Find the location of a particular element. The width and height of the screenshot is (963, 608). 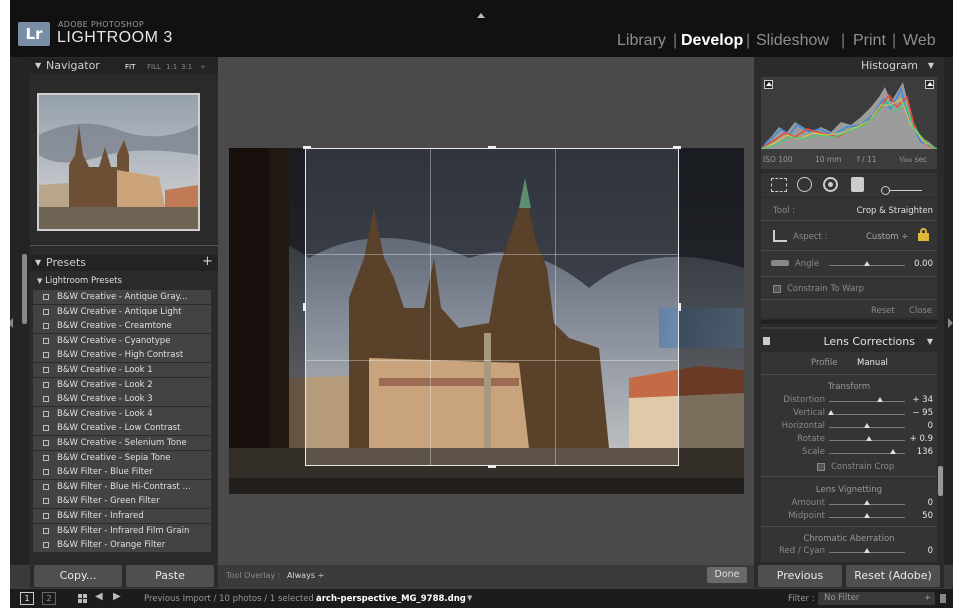

preset-item: B&W Filter - Orange Filter is located at coordinates (122, 545).